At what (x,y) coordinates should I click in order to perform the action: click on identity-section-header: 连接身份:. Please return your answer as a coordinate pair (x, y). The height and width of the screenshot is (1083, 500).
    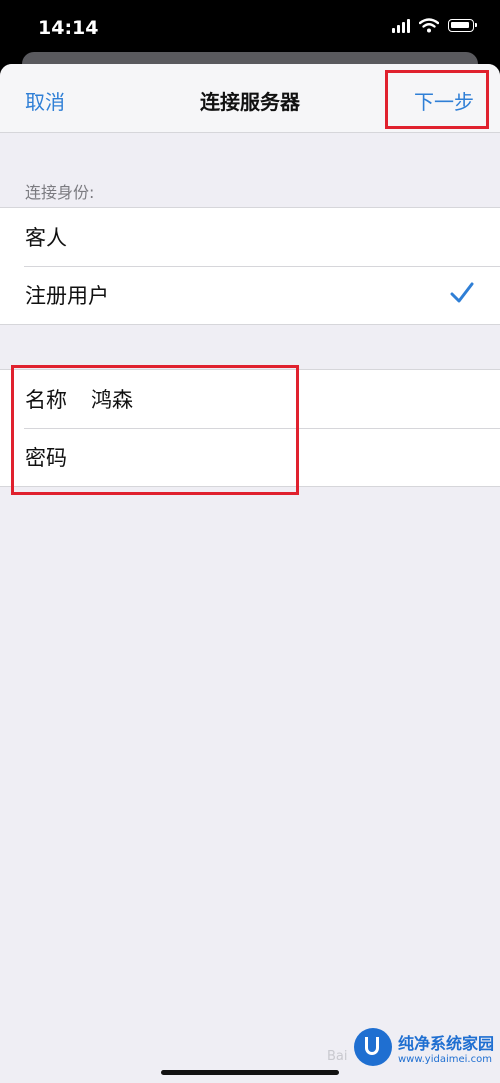
    Looking at the image, I should click on (60, 192).